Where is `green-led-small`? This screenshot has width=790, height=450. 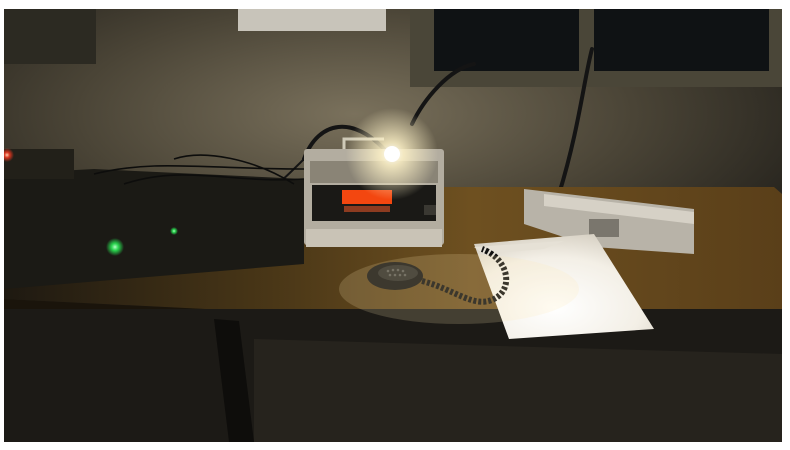
green-led-small is located at coordinates (174, 231).